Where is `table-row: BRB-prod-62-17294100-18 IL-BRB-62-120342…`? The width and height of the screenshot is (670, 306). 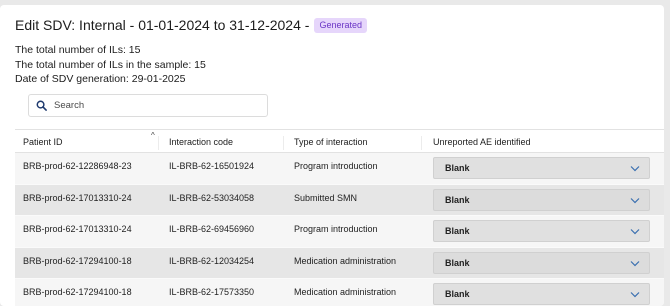 table-row: BRB-prod-62-17294100-18 IL-BRB-62-120342… is located at coordinates (339, 263).